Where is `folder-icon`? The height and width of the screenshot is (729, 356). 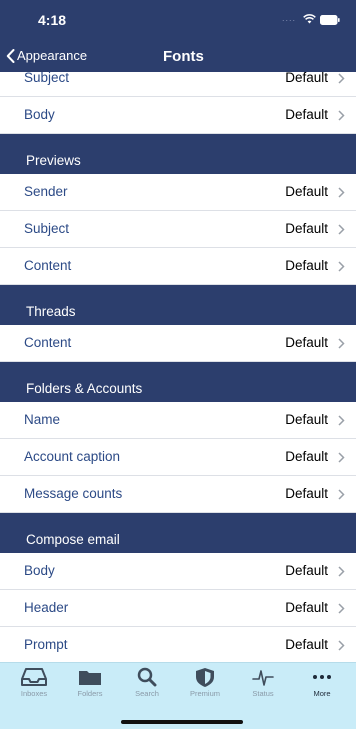
folder-icon is located at coordinates (90, 678).